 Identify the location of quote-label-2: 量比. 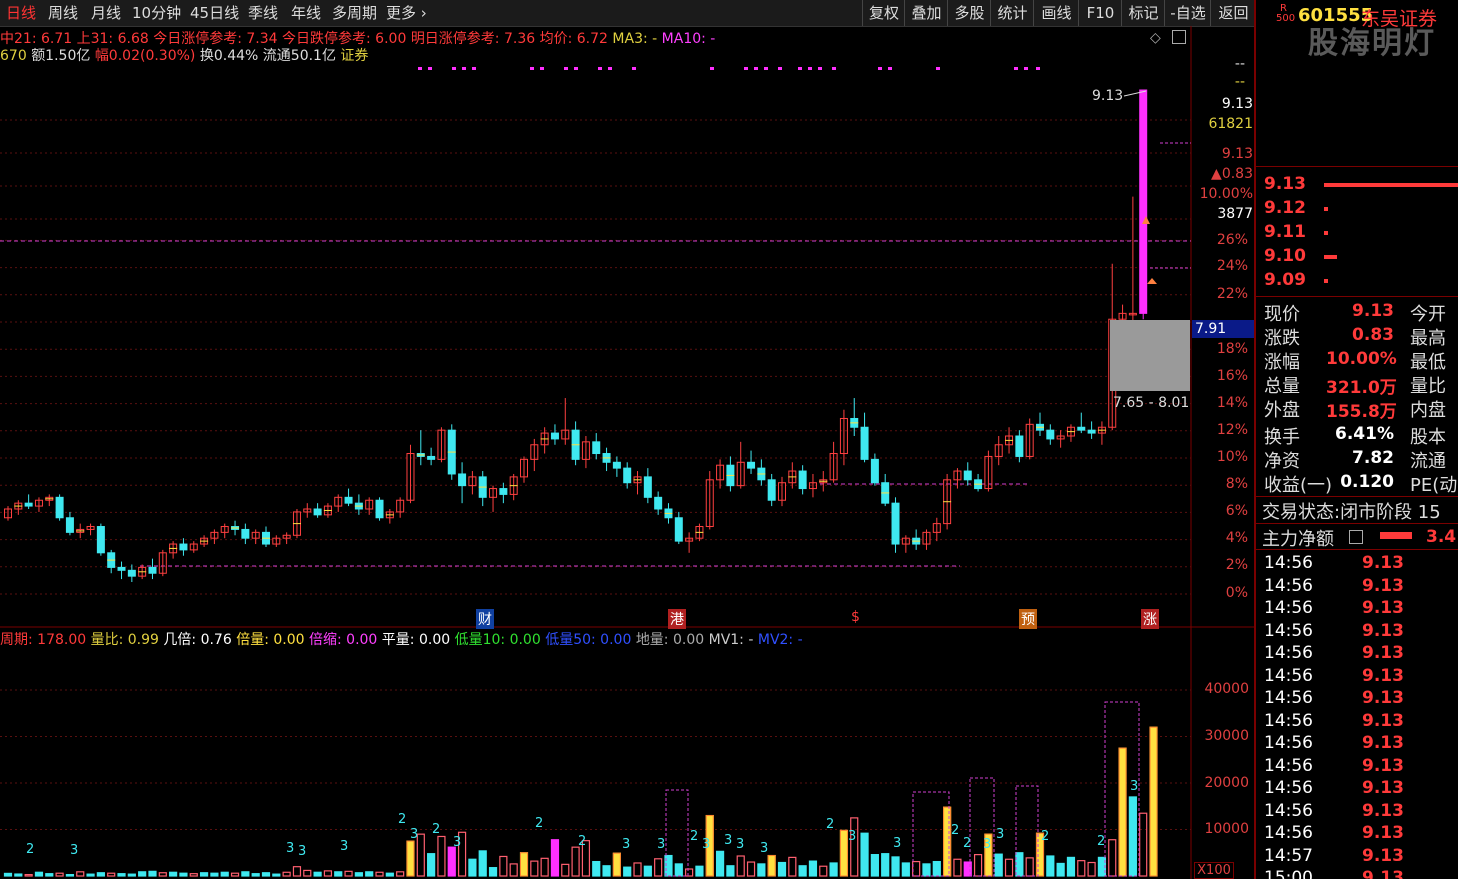
(1428, 386).